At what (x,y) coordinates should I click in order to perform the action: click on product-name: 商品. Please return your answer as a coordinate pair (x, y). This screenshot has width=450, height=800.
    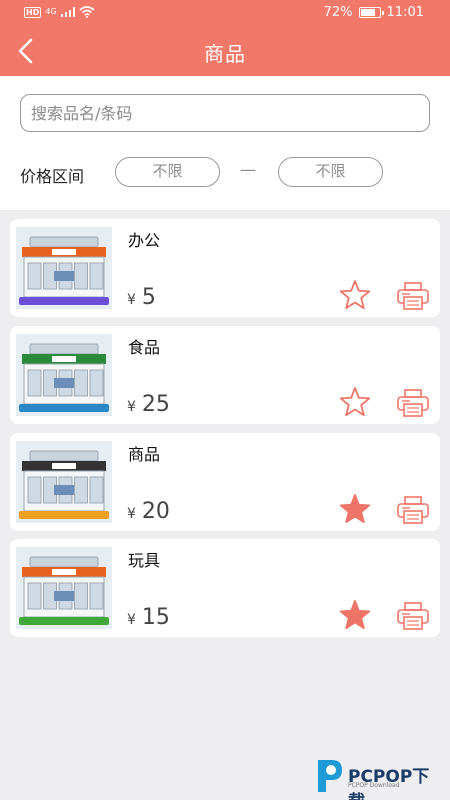
    Looking at the image, I should click on (144, 454).